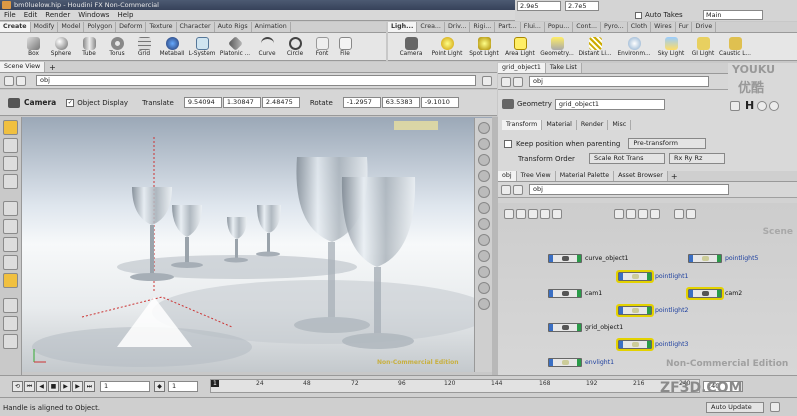 This screenshot has height=416, width=797. Describe the element at coordinates (411, 46) in the screenshot. I see `tool-camera: Camera` at that location.